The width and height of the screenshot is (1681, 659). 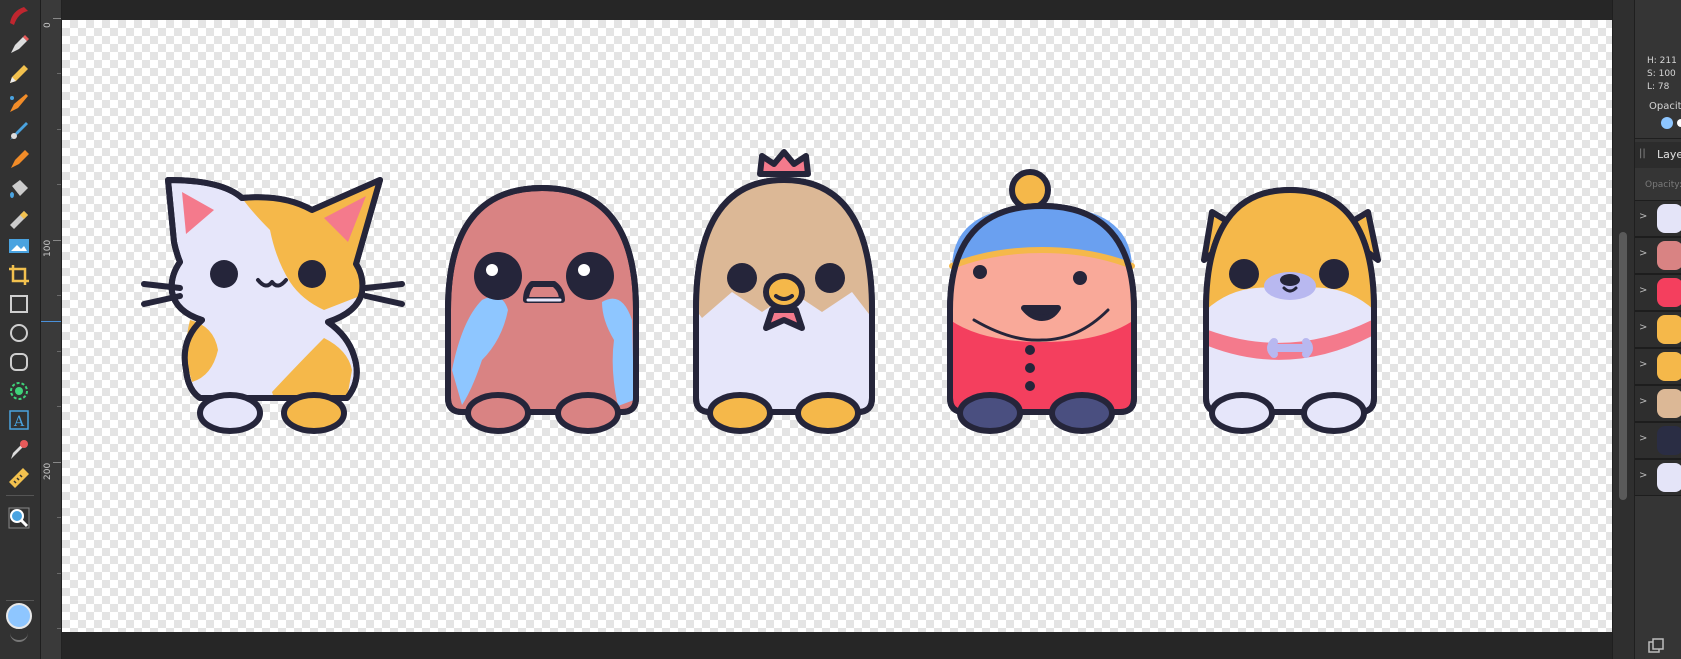 I want to click on crop-tool-icon, so click(x=19, y=275).